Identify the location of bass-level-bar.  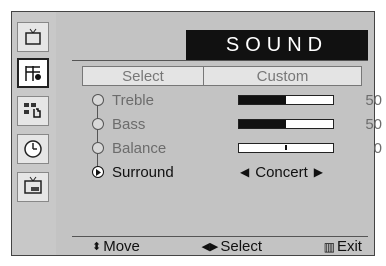
(286, 124).